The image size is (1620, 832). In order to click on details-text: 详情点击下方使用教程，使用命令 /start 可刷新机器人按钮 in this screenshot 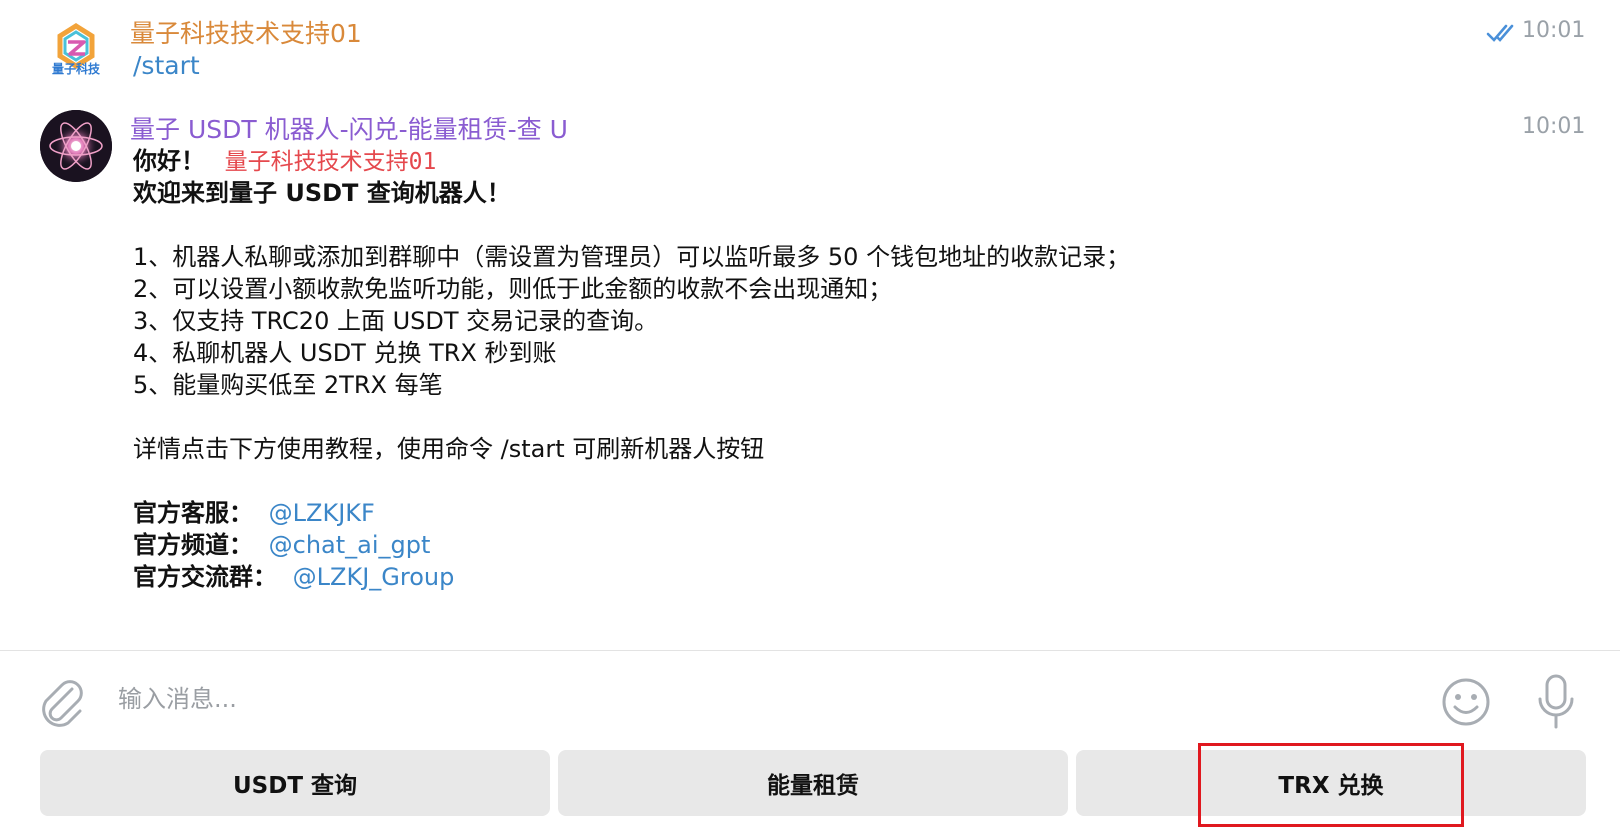, I will do `click(449, 449)`.